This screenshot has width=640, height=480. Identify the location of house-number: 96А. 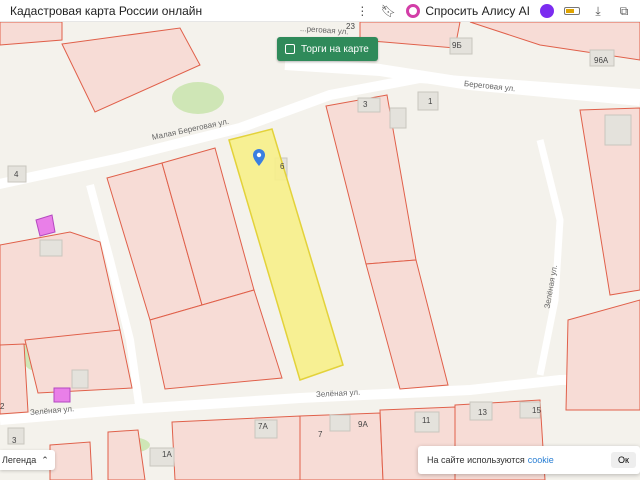
(601, 60).